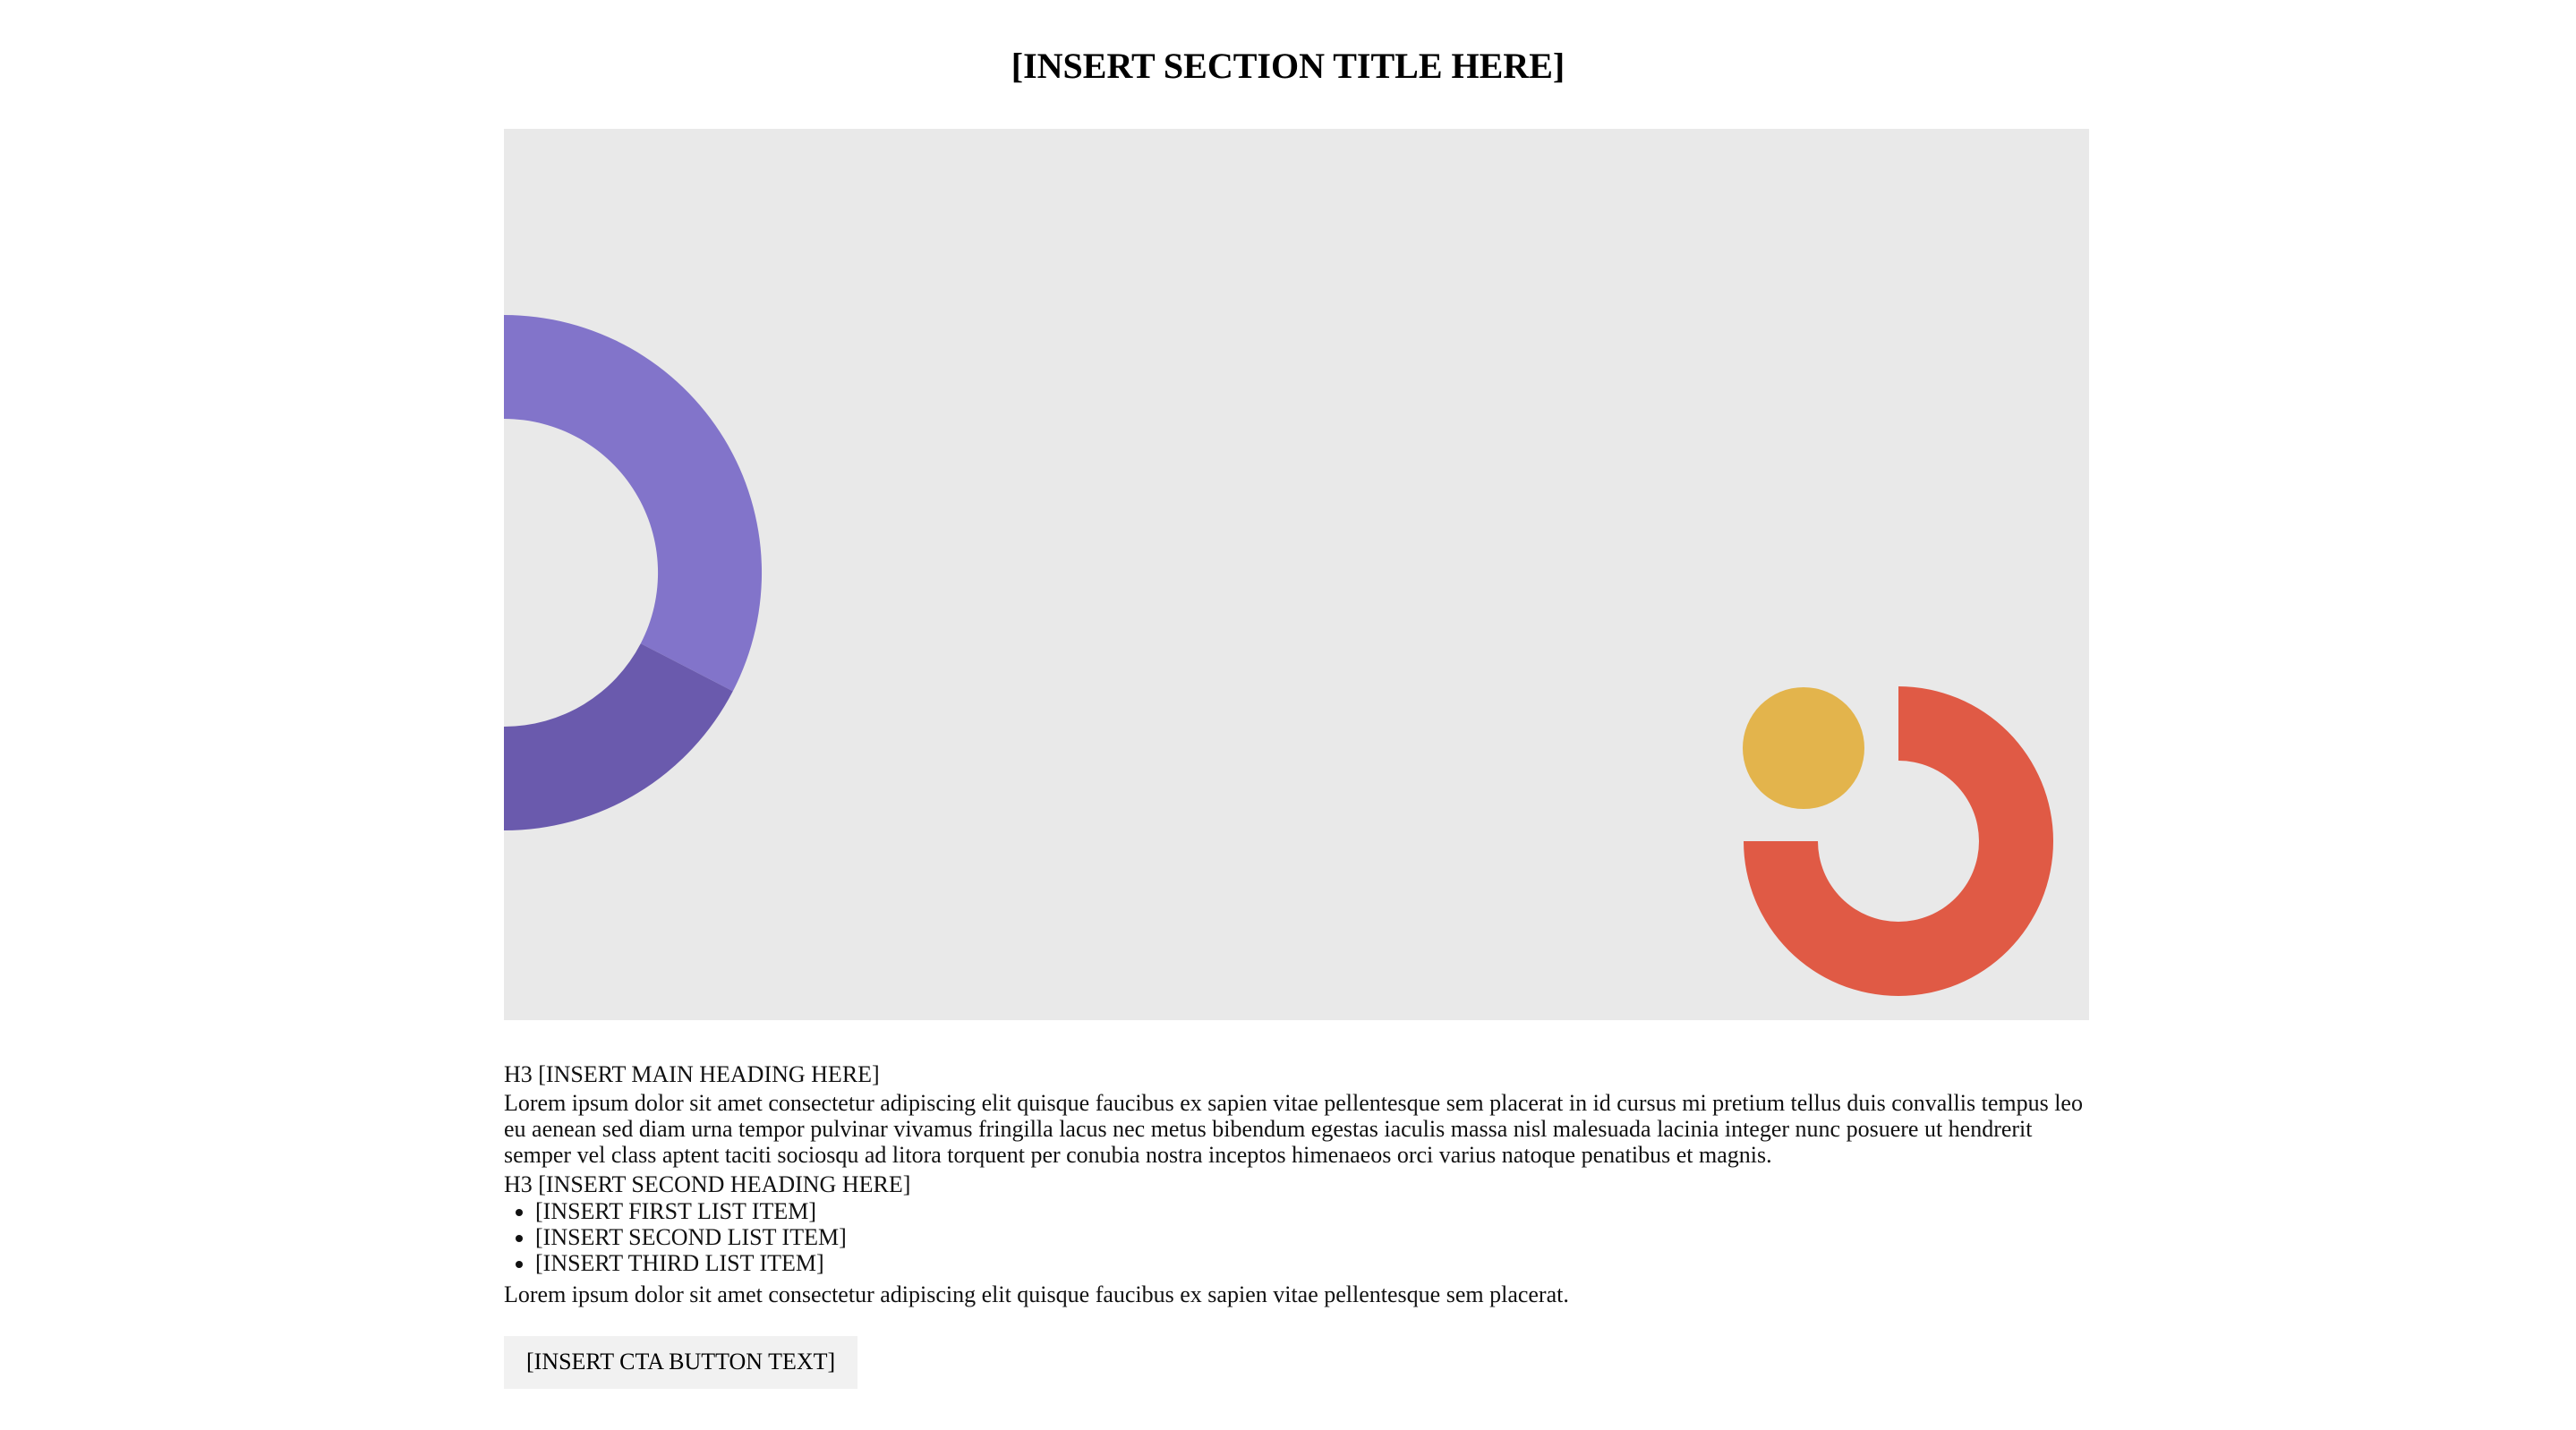  I want to click on main-heading: H3 [INSERT MAIN HEADING HERE], so click(692, 1074).